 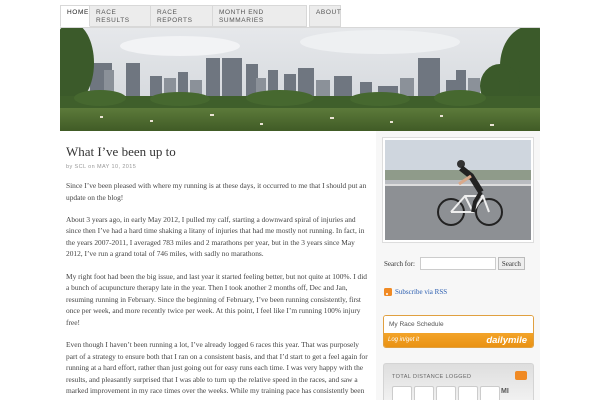 I want to click on nav-about: ABOUT, so click(x=325, y=16).